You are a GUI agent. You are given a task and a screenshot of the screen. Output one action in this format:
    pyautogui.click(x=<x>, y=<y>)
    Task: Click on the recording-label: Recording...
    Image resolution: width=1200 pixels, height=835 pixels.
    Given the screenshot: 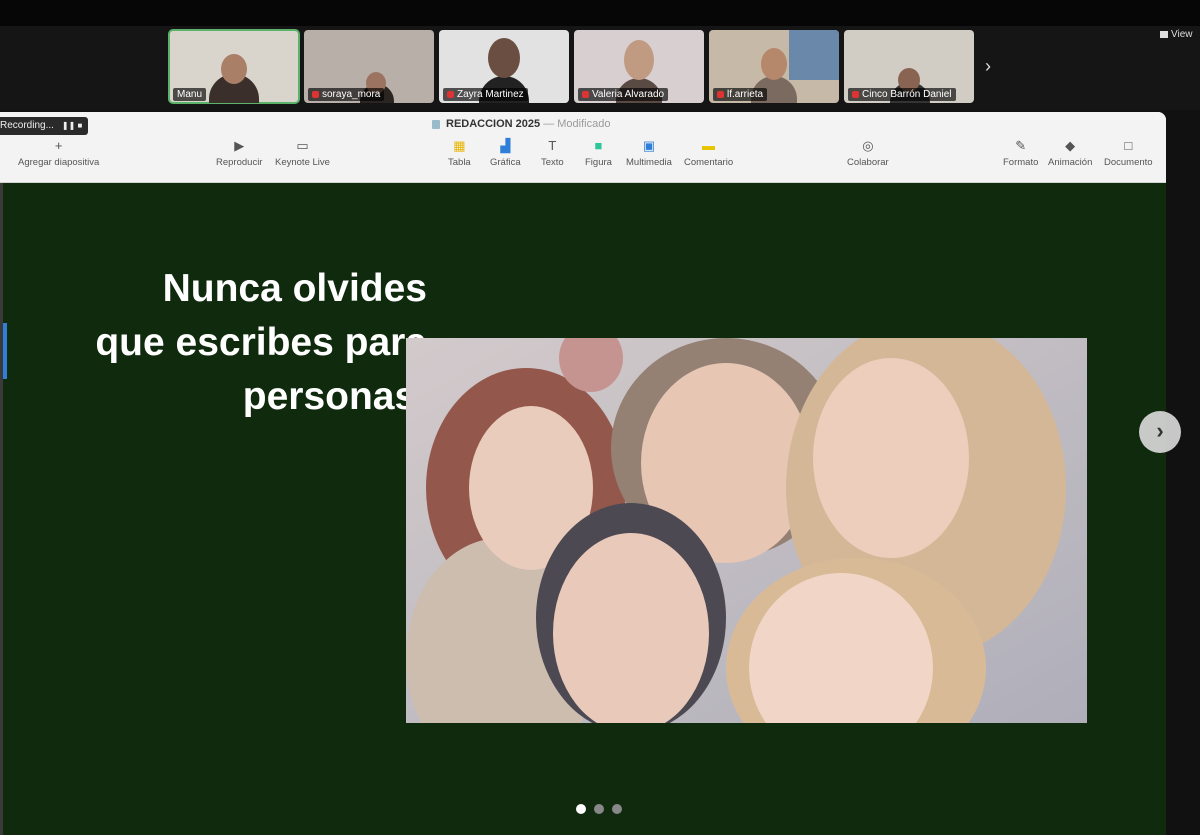 What is the action you would take?
    pyautogui.click(x=27, y=125)
    